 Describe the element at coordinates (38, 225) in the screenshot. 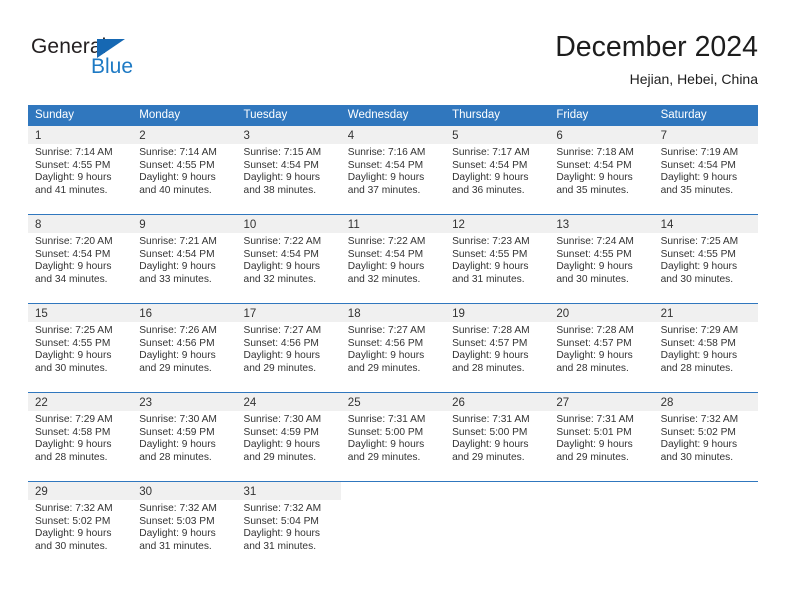

I see `day-number: 8` at that location.